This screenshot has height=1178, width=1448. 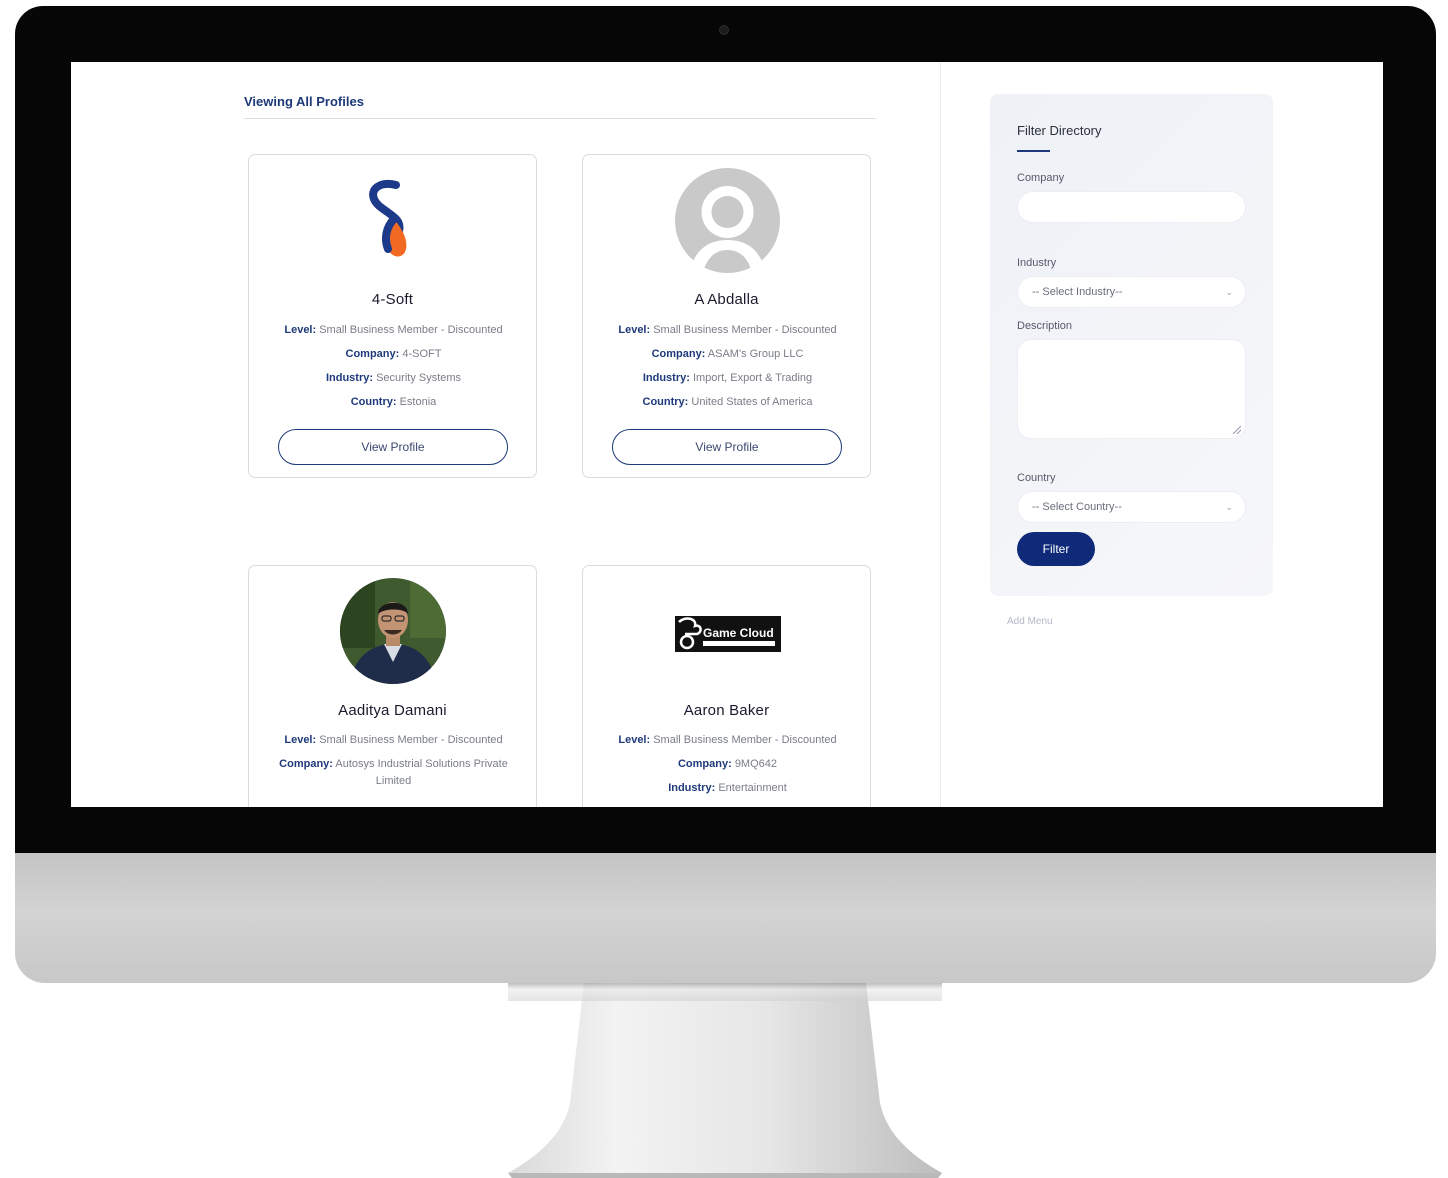 What do you see at coordinates (1059, 130) in the screenshot?
I see `filter-title: Filter Directory` at bounding box center [1059, 130].